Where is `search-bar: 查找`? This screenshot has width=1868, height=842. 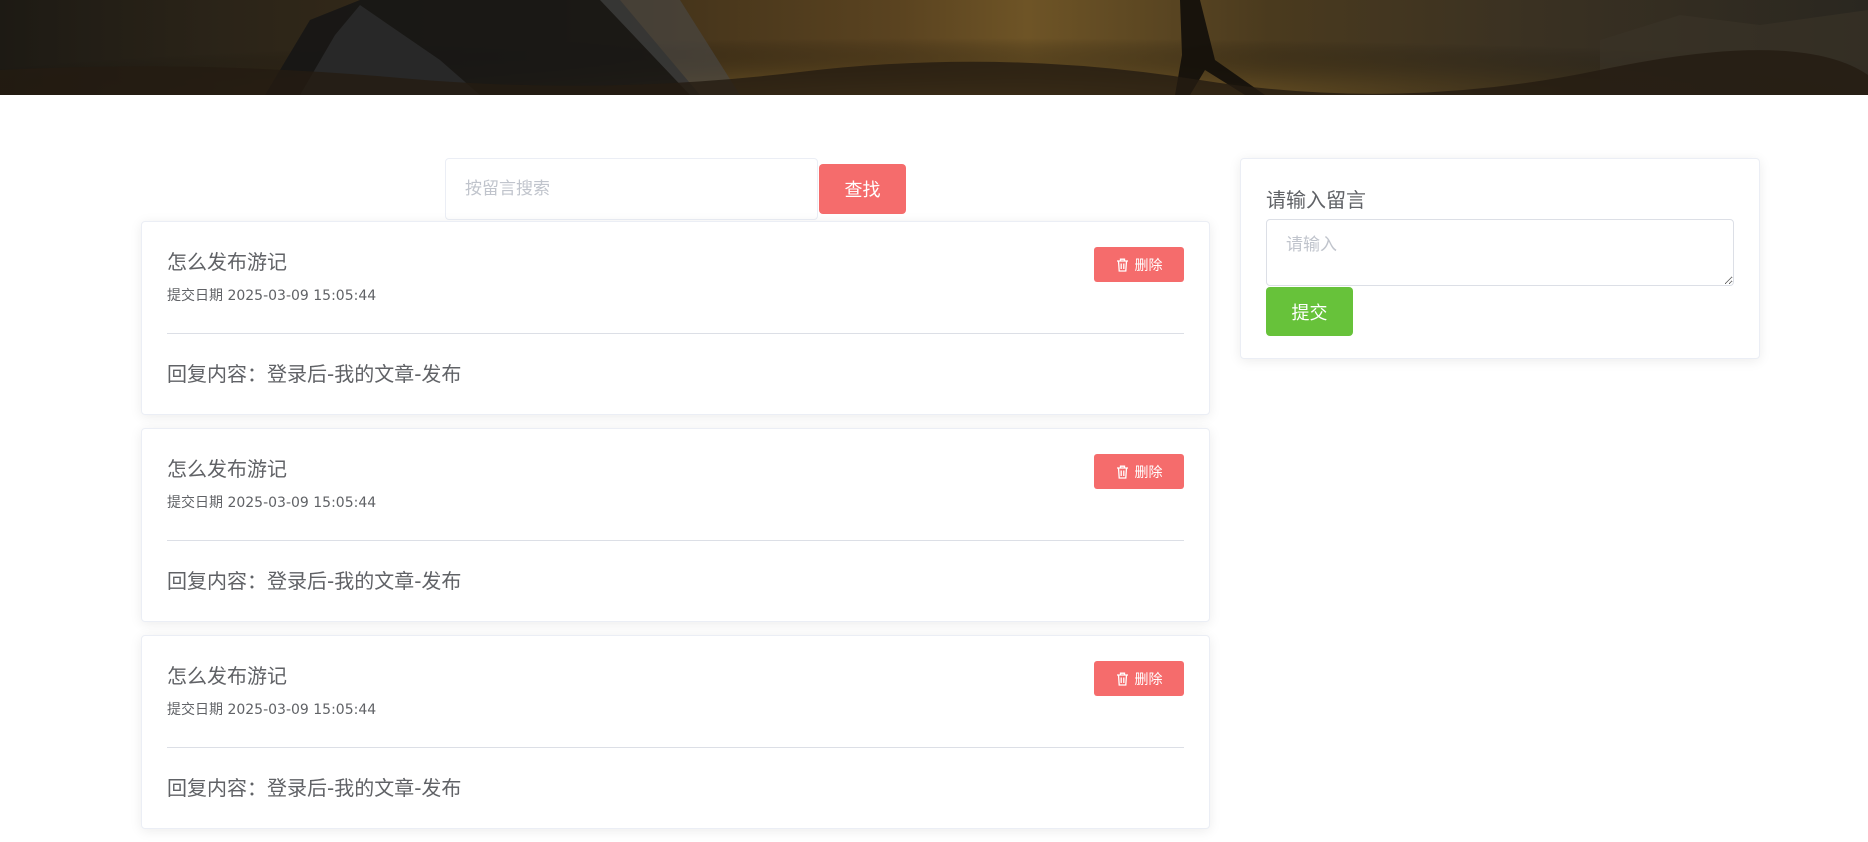
search-bar: 查找 is located at coordinates (675, 189).